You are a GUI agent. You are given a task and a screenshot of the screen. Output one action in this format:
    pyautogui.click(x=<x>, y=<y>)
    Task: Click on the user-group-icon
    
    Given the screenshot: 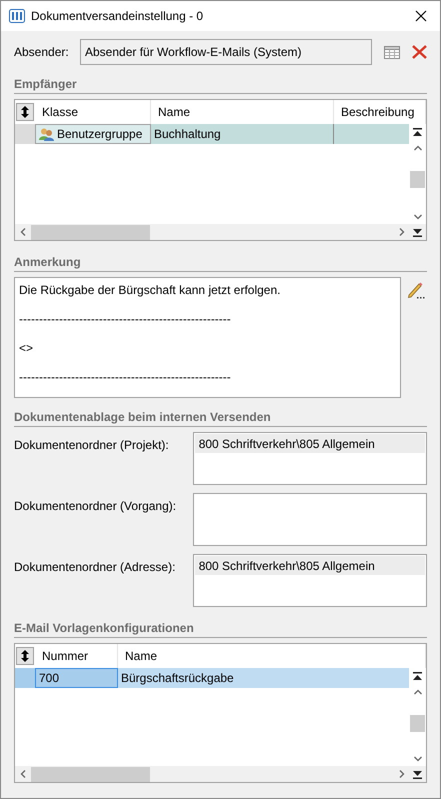 What is the action you would take?
    pyautogui.click(x=46, y=134)
    